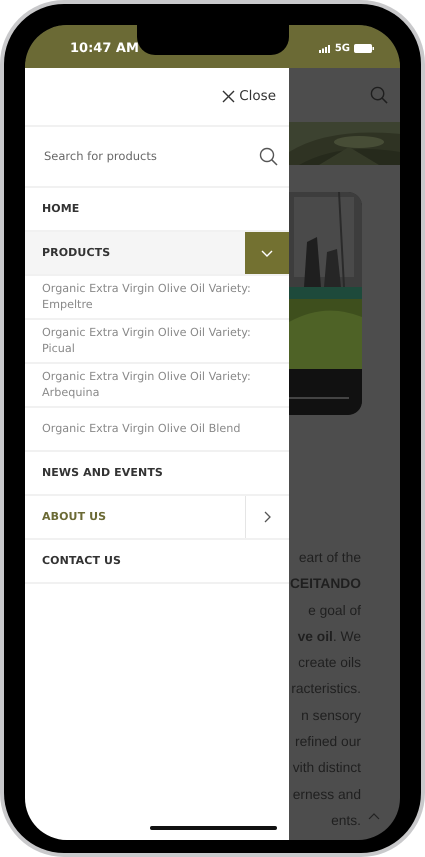 This screenshot has width=425, height=857. I want to click on chevron-down-icon, so click(267, 253).